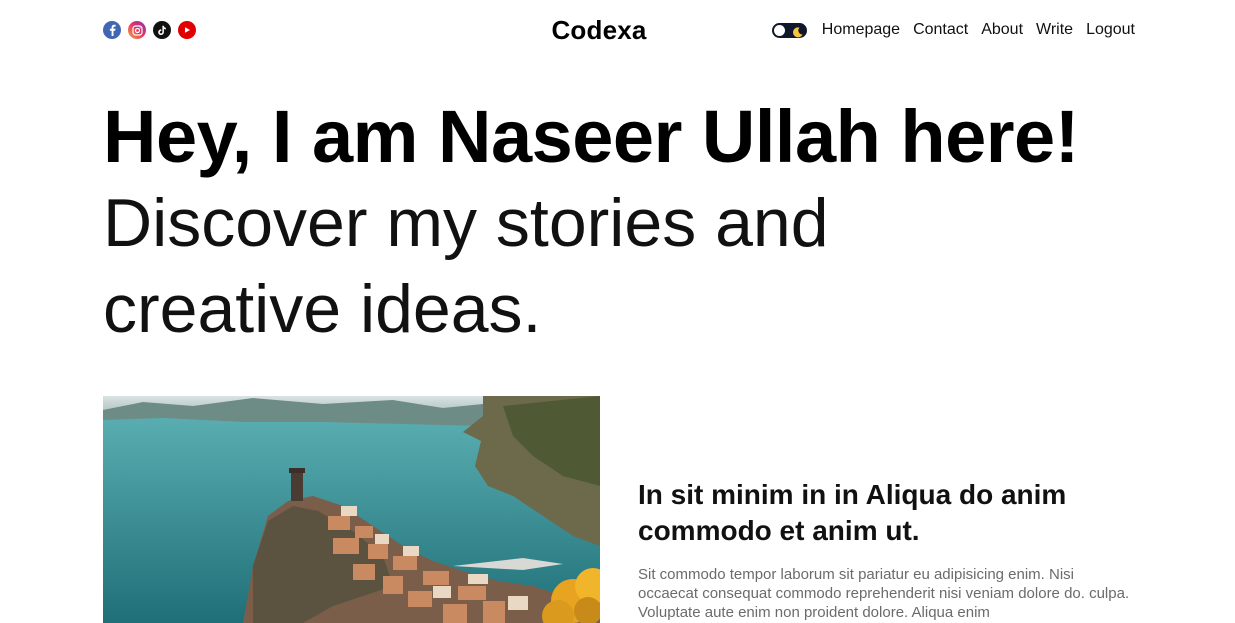  What do you see at coordinates (599, 30) in the screenshot?
I see `site-logo: Codexa` at bounding box center [599, 30].